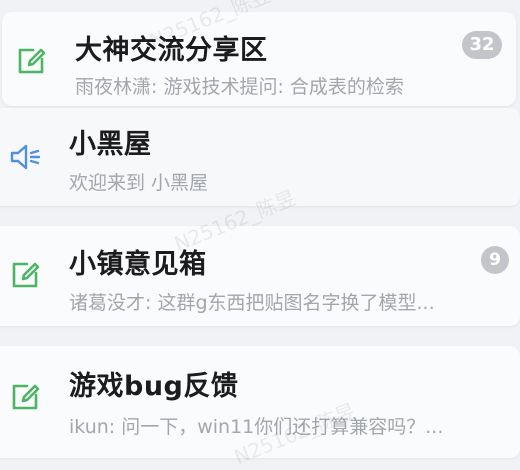 The image size is (520, 470). Describe the element at coordinates (154, 386) in the screenshot. I see `channel-title: 游戏bug反馈` at that location.